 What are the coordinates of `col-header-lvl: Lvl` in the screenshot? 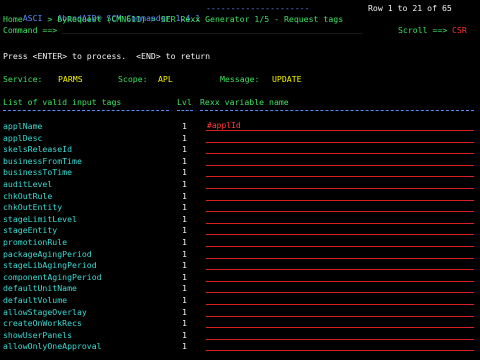 It's located at (184, 102).